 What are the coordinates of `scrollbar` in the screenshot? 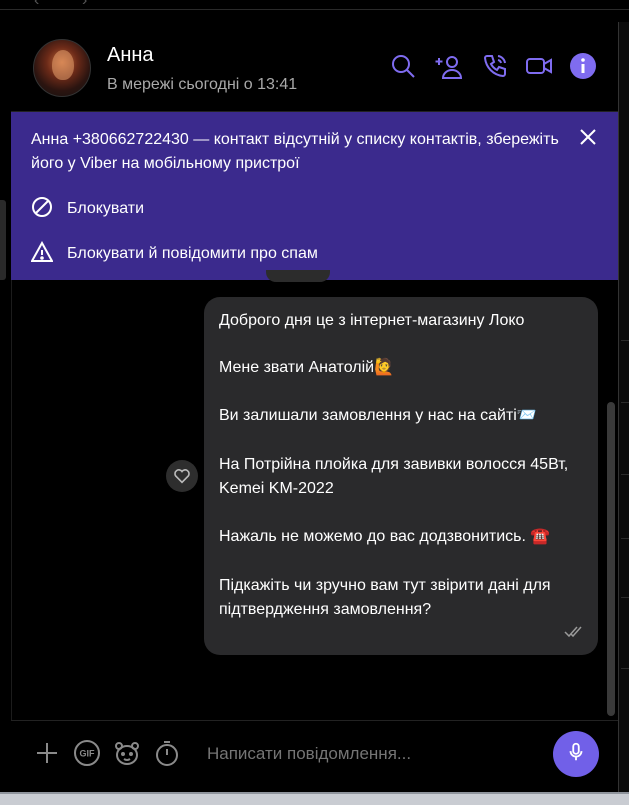 It's located at (611, 559).